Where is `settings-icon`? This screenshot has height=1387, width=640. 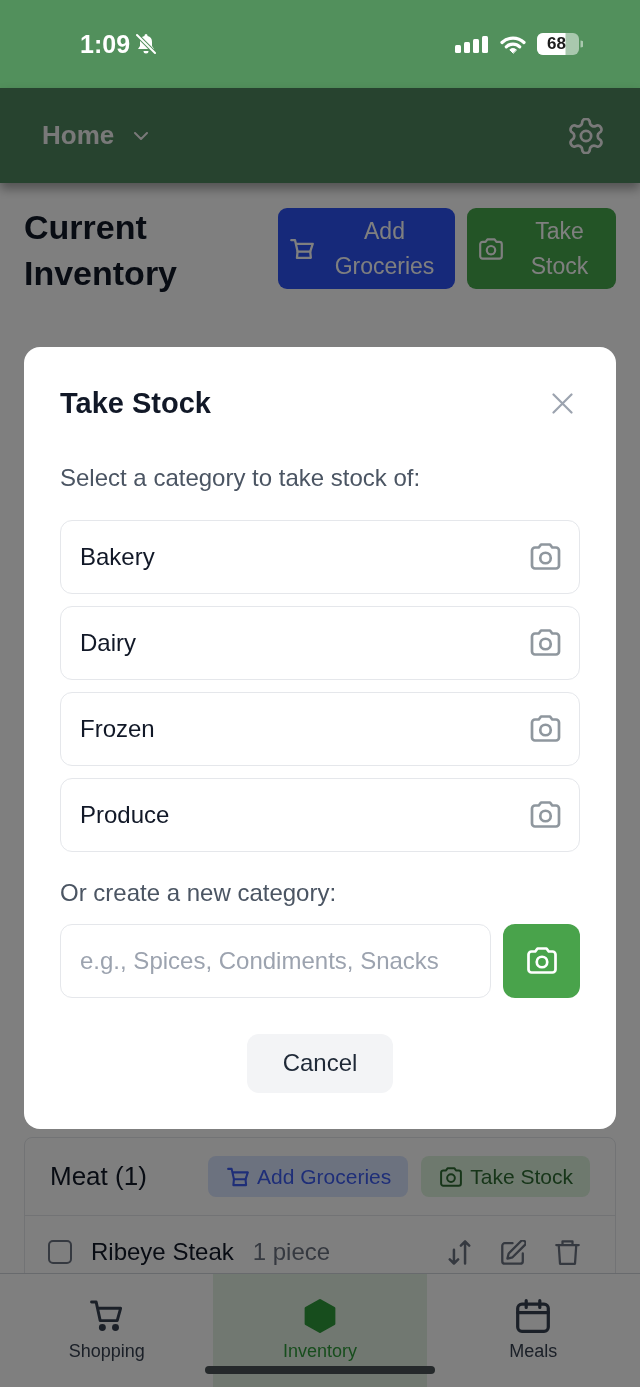
settings-icon is located at coordinates (586, 135).